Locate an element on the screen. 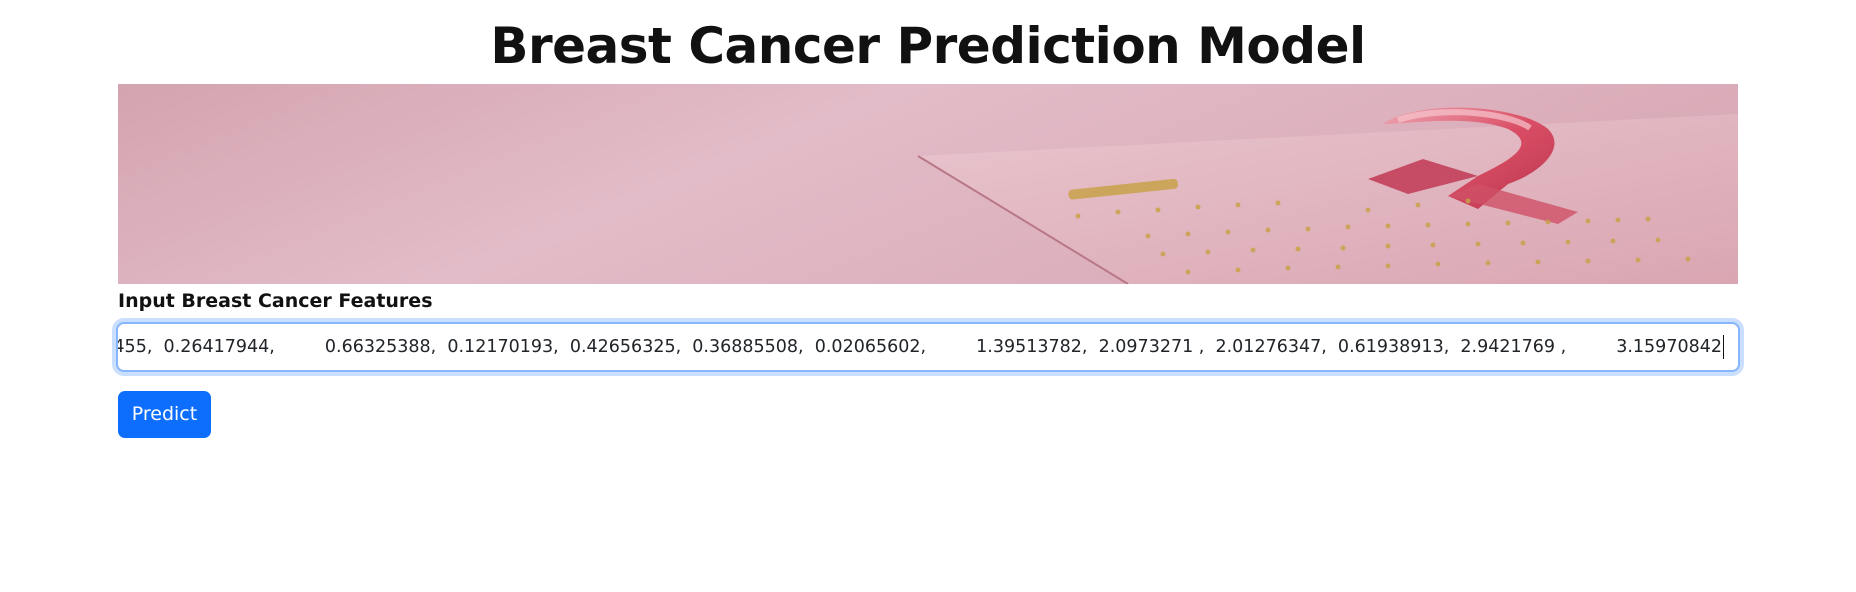 Image resolution: width=1856 pixels, height=592 pixels. page-title: Breast Cancer Prediction Model is located at coordinates (928, 46).